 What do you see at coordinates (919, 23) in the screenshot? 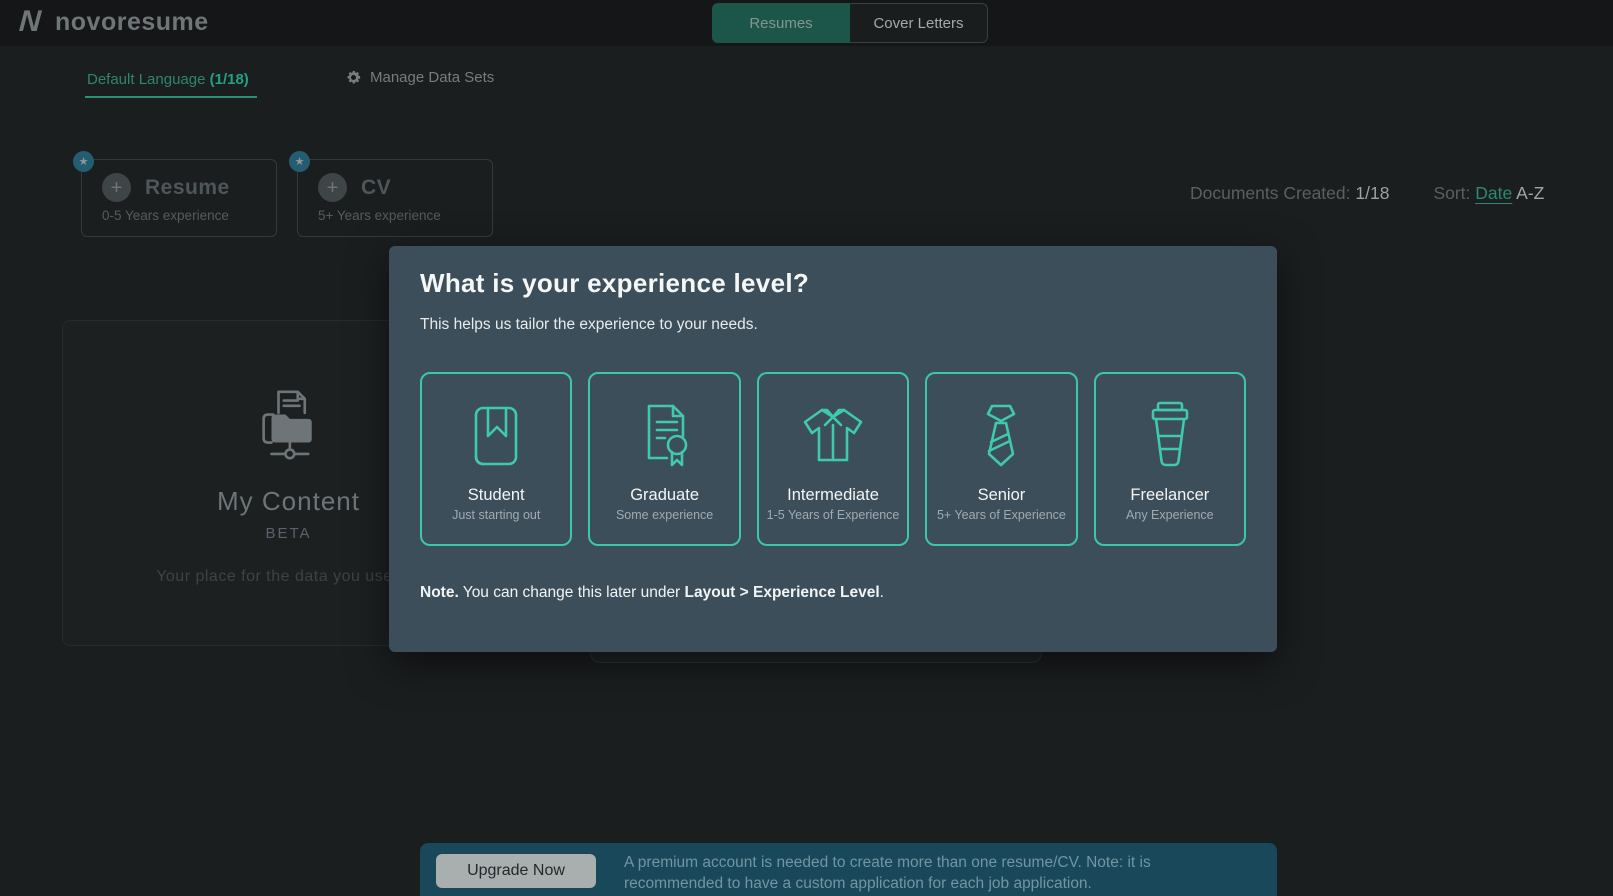
I see `tab-cover-letters: Cover Letters` at bounding box center [919, 23].